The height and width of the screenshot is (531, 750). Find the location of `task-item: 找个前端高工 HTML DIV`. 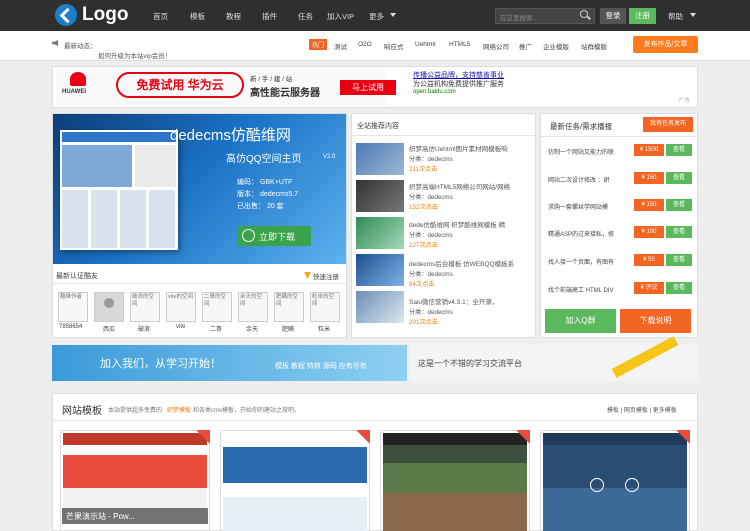

task-item: 找个前端高工 HTML DIV is located at coordinates (580, 289).